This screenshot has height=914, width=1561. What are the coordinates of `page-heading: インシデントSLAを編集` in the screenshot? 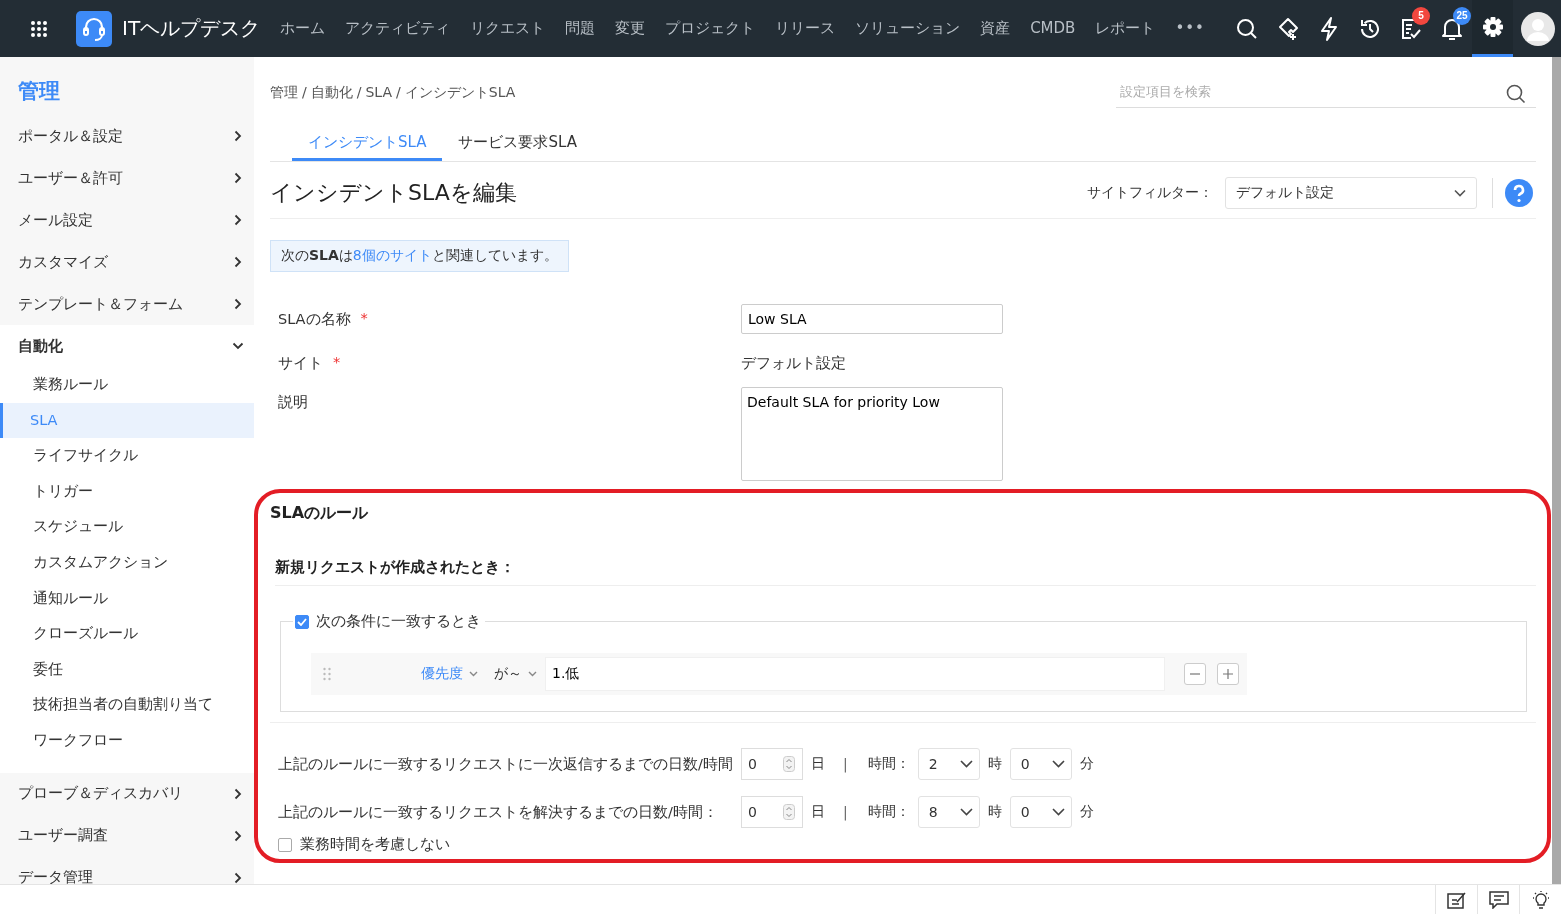 It's located at (394, 193).